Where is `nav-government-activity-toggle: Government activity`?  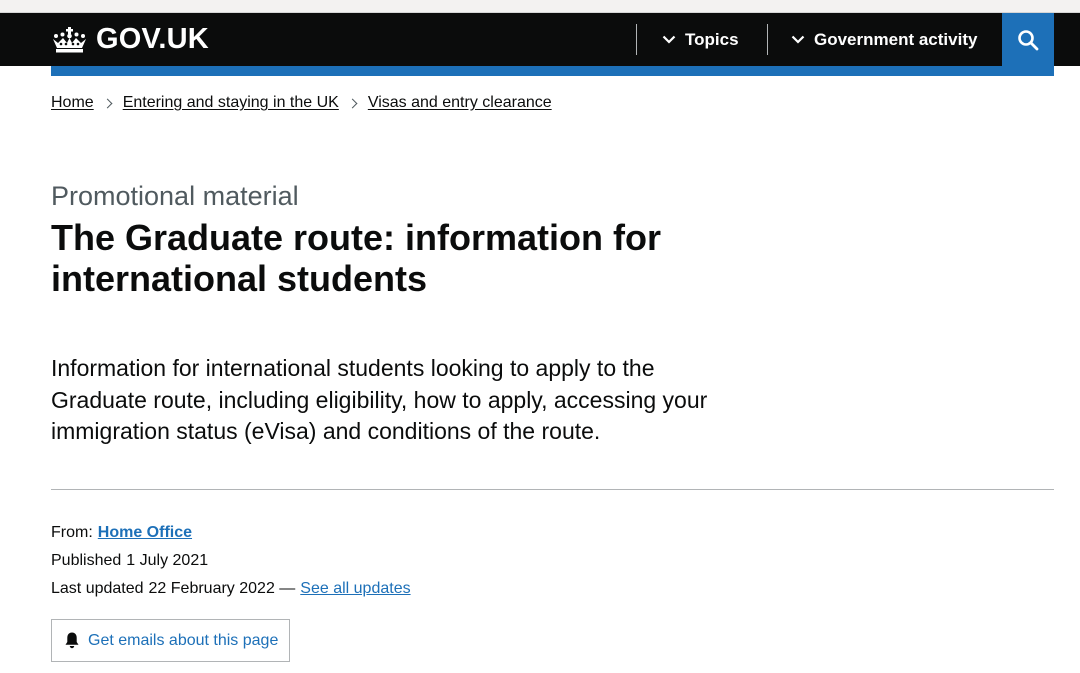
nav-government-activity-toggle: Government activity is located at coordinates (884, 39).